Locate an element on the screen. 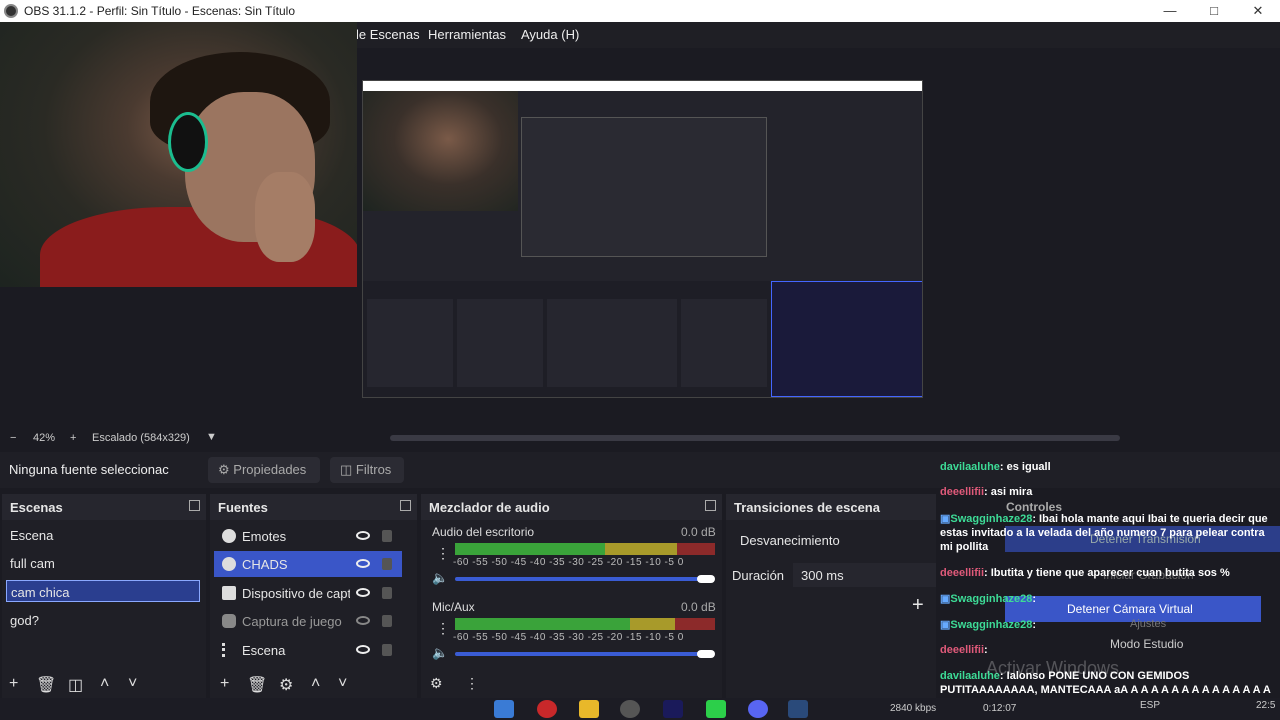 The image size is (1280, 720). filter-icon: ◫ is located at coordinates (75, 685).